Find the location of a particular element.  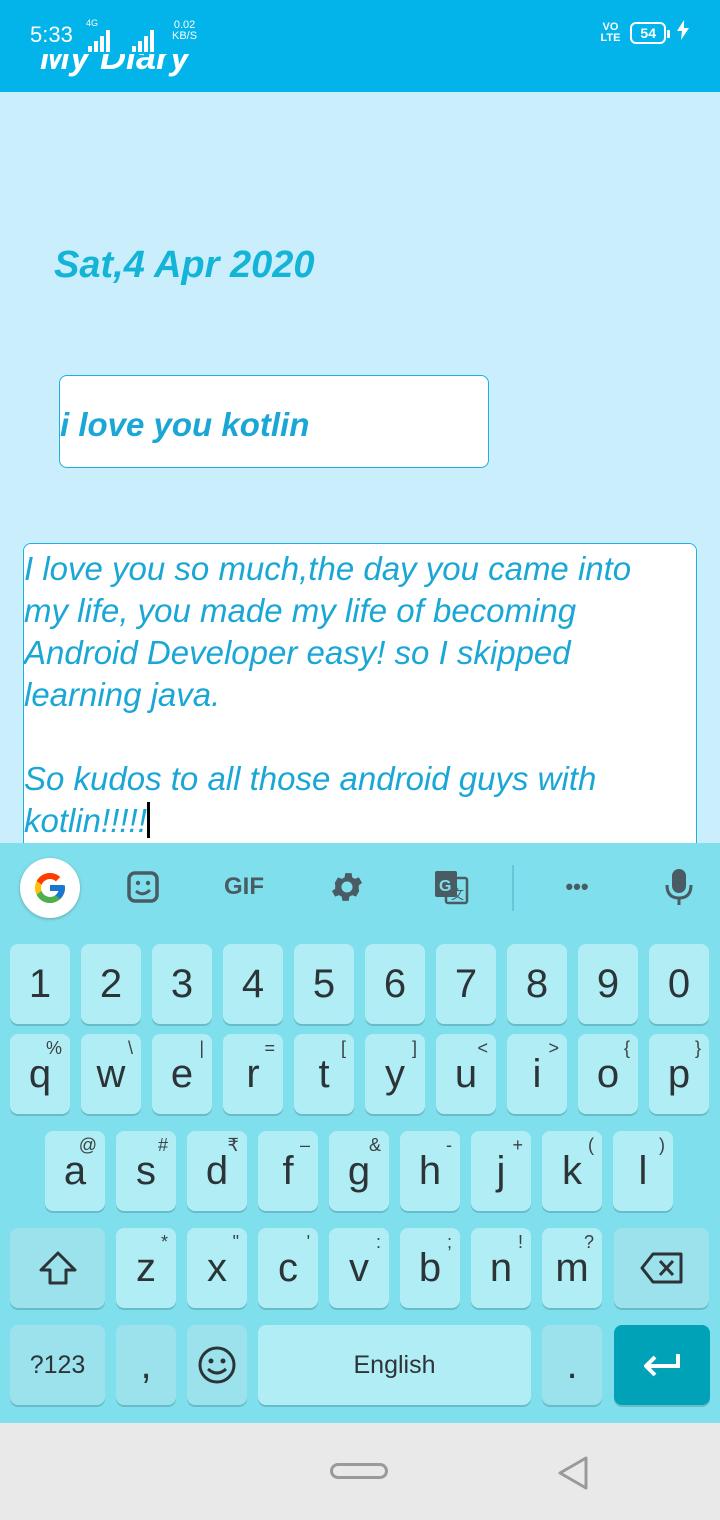

key-i: i > is located at coordinates (537, 1074).